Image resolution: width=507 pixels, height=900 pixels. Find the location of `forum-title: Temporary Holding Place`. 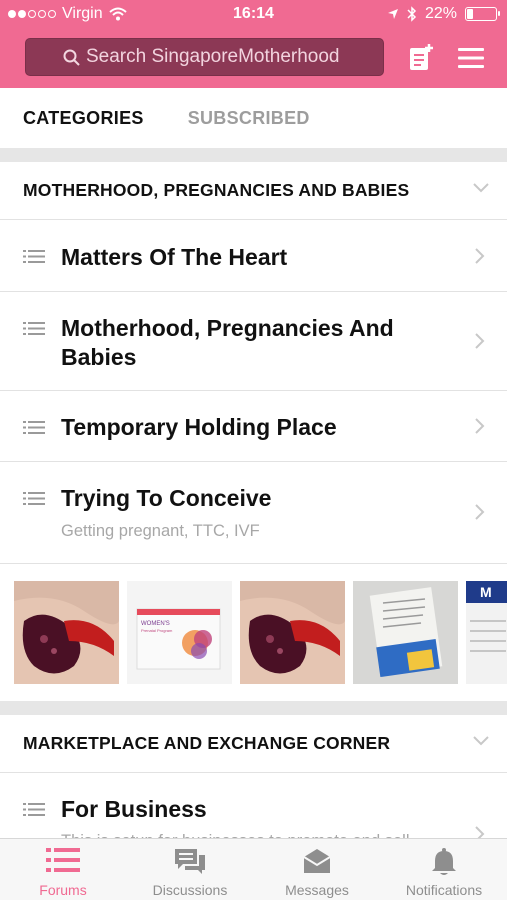

forum-title: Temporary Holding Place is located at coordinates (199, 427).